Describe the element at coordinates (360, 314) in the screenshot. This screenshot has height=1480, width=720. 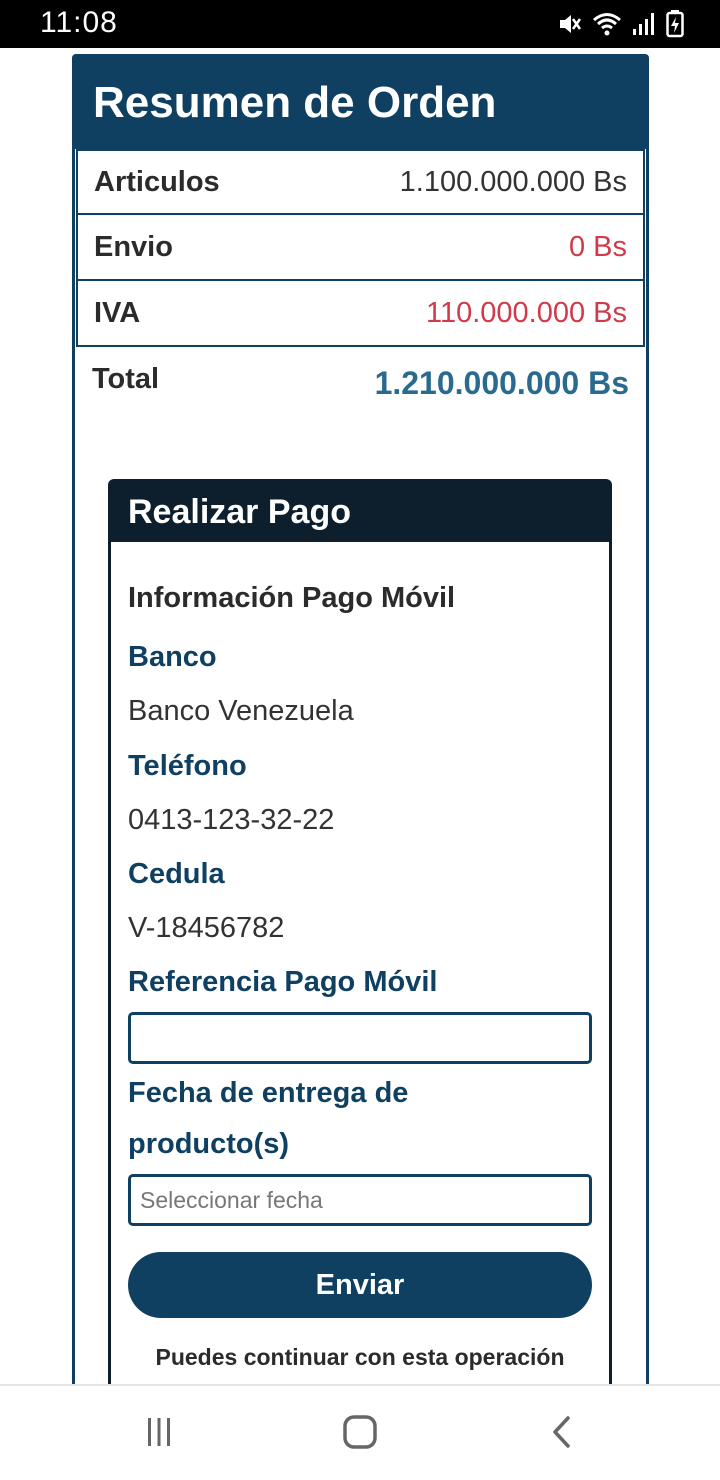
I see `order-row-iva: IVA 110.000.000 Bs` at that location.